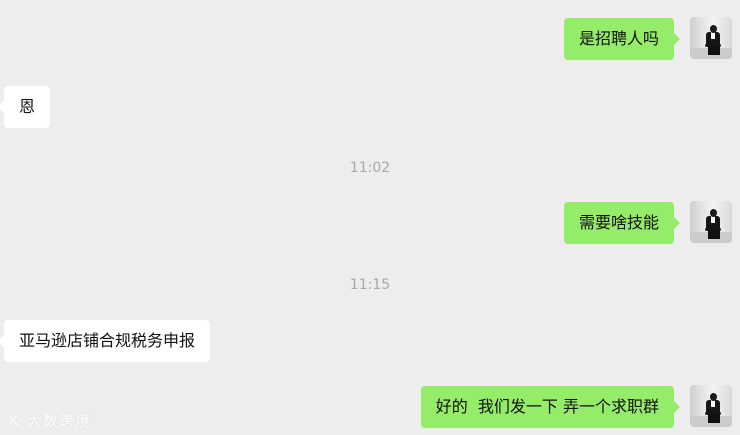  I want to click on timestamp: 11:15, so click(370, 285).